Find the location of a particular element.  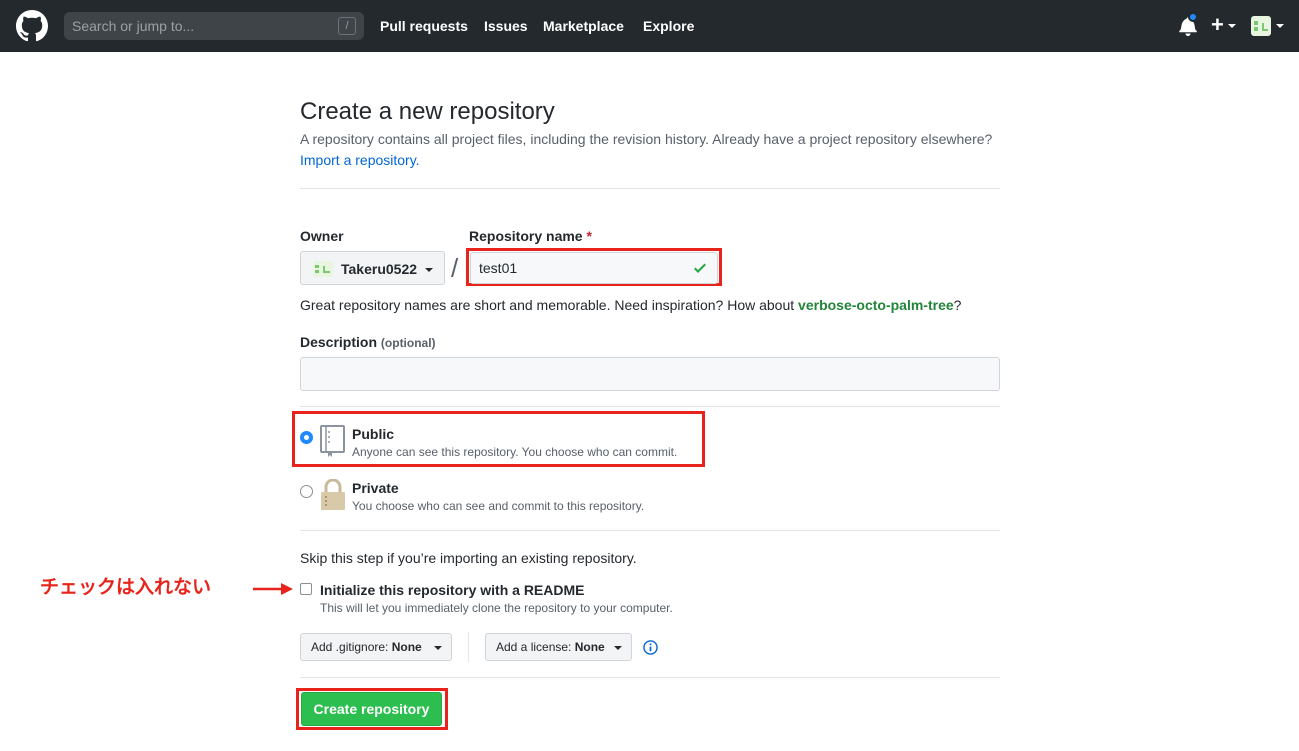

avatar-caret-icon is located at coordinates (1280, 26).